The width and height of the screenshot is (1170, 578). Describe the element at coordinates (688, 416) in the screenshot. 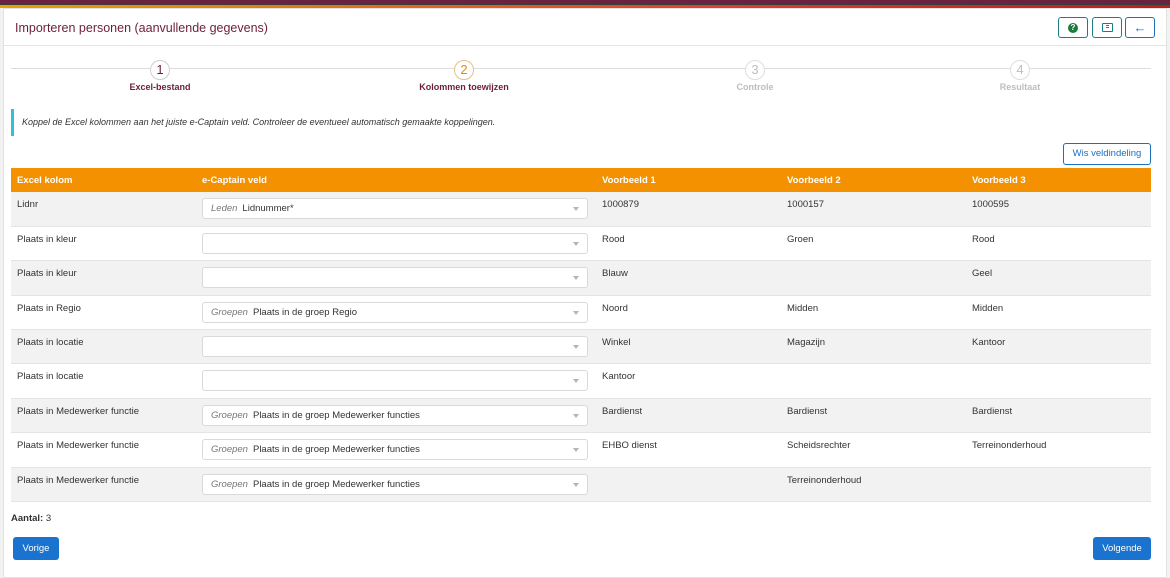

I see `example-1-cell: Bardienst` at that location.